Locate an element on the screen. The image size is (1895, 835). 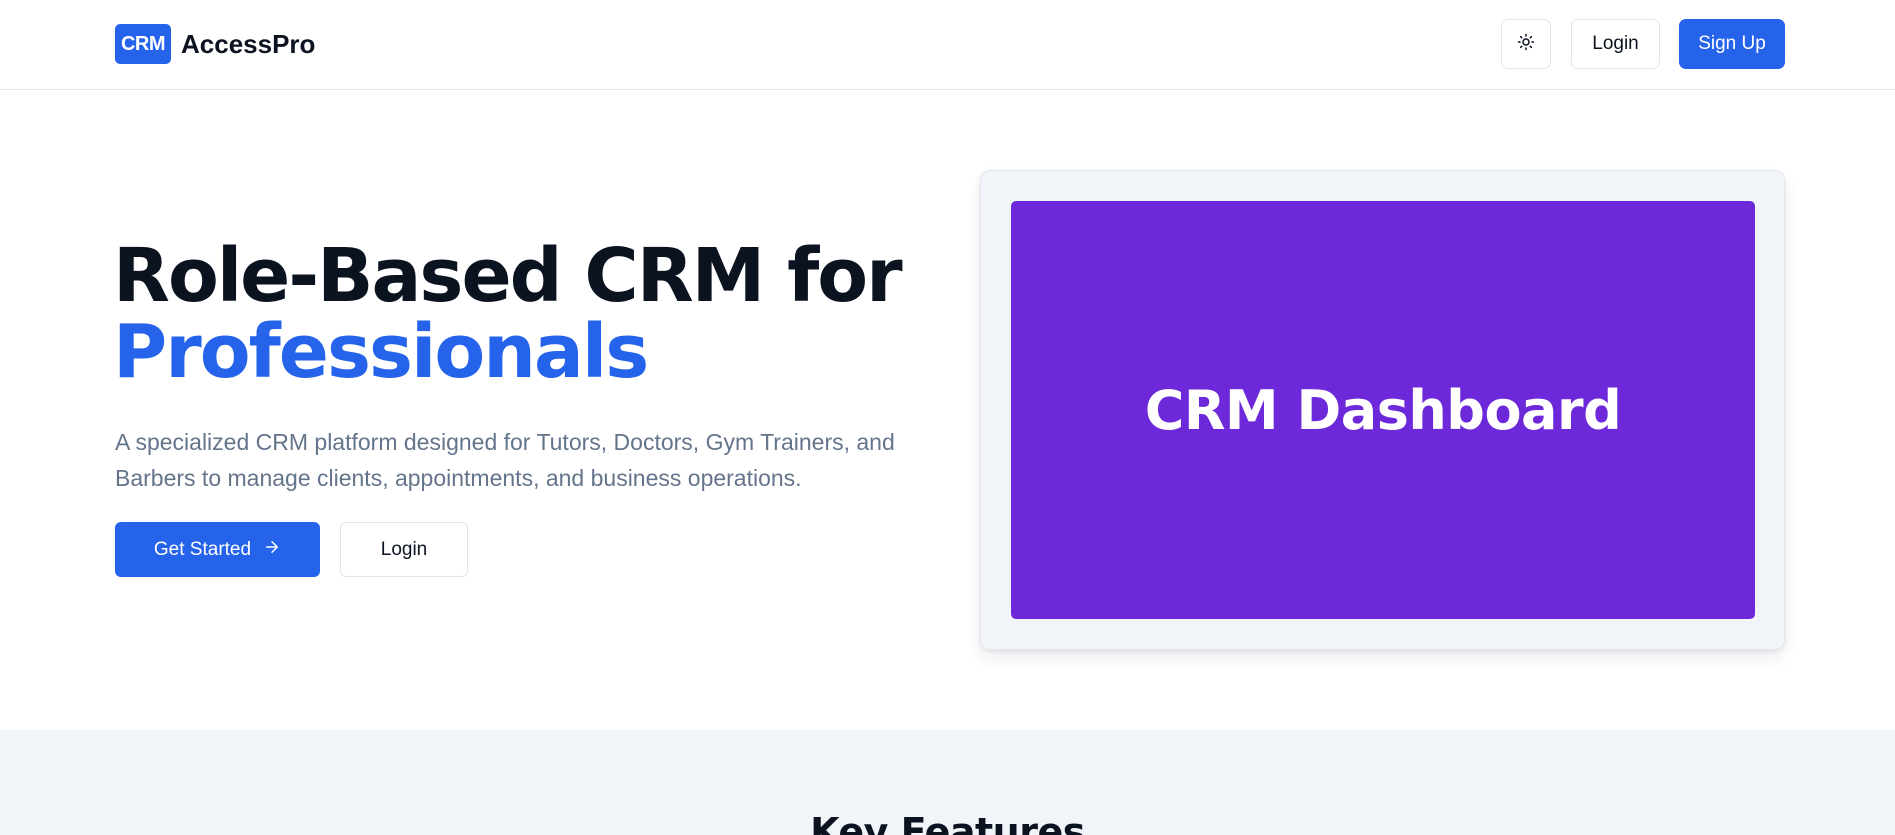
hero-title-accent: Professionals is located at coordinates (381, 352).